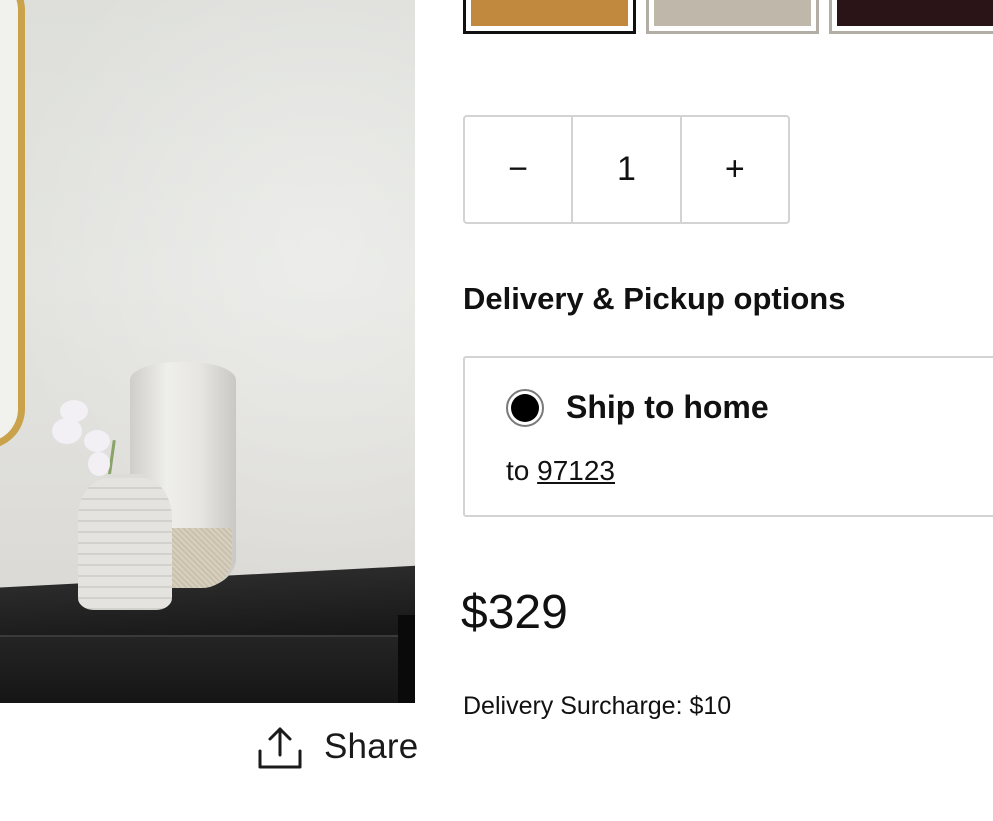 Image resolution: width=993 pixels, height=821 pixels. What do you see at coordinates (518, 470) in the screenshot?
I see `ship-to-prefix: to` at bounding box center [518, 470].